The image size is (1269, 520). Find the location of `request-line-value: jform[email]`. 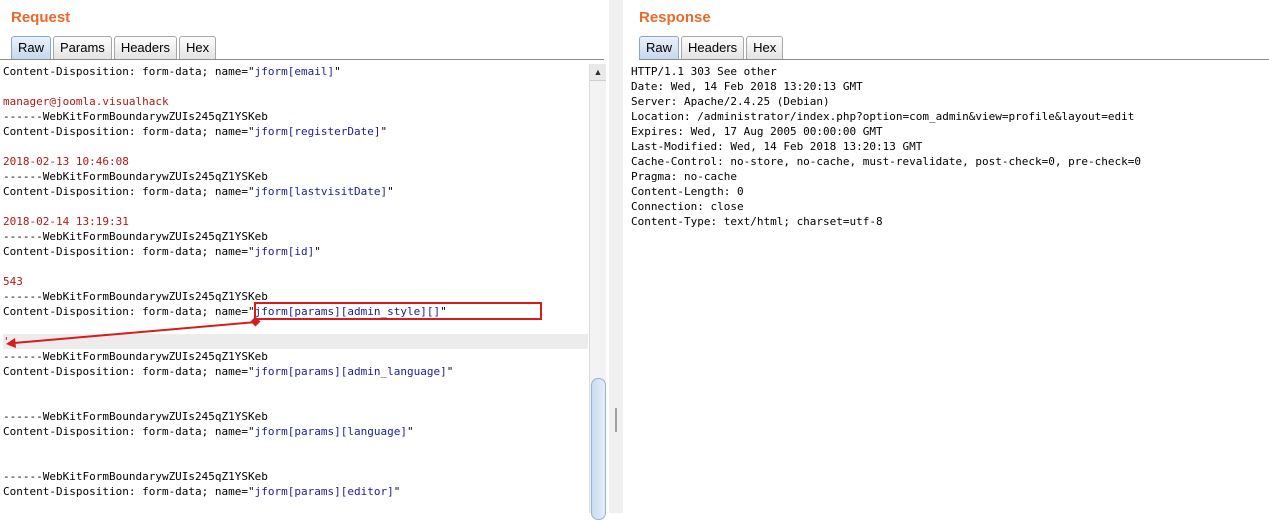

request-line-value: jform[email] is located at coordinates (294, 71).